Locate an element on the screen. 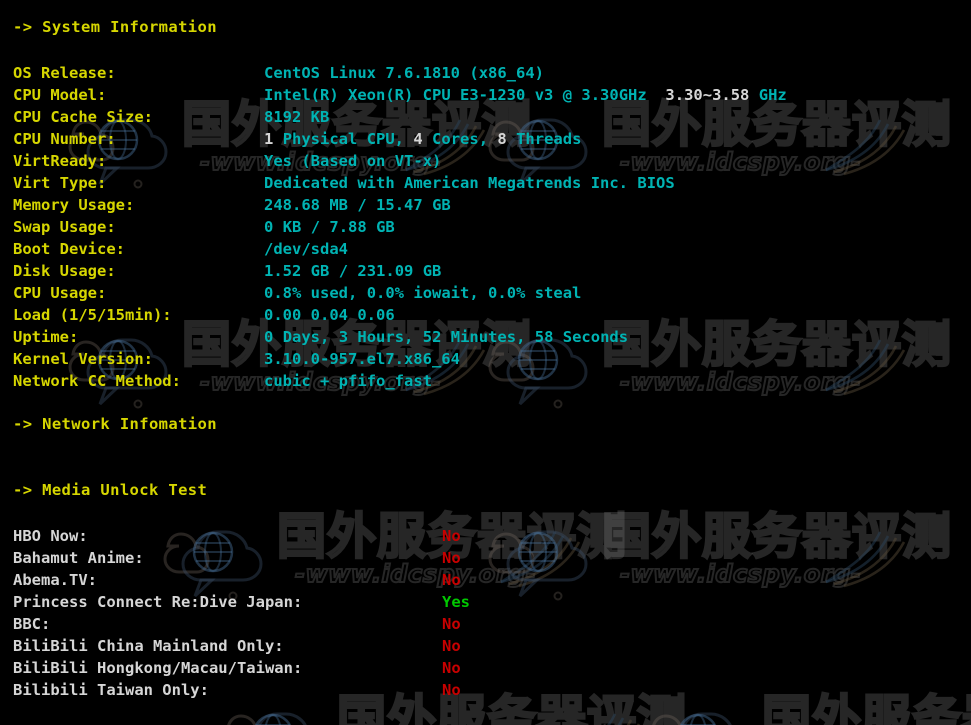 The height and width of the screenshot is (725, 971). system-info-value: 1 Physical CPU, 4 Cores, 8 Threads is located at coordinates (423, 139).